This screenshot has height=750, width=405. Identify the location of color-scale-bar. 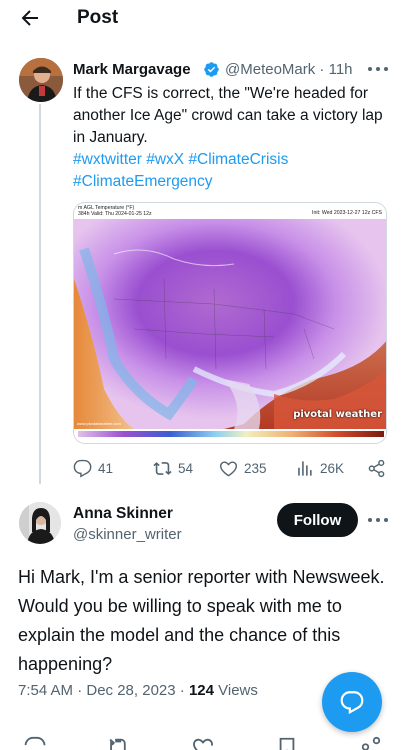
(230, 436).